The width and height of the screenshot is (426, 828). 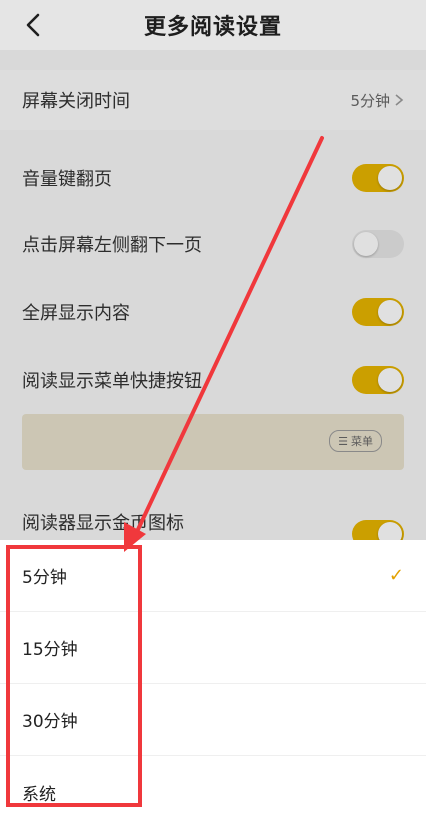 I want to click on menu-shortcut-row: 阅读显示菜单快捷按钮, so click(x=213, y=380).